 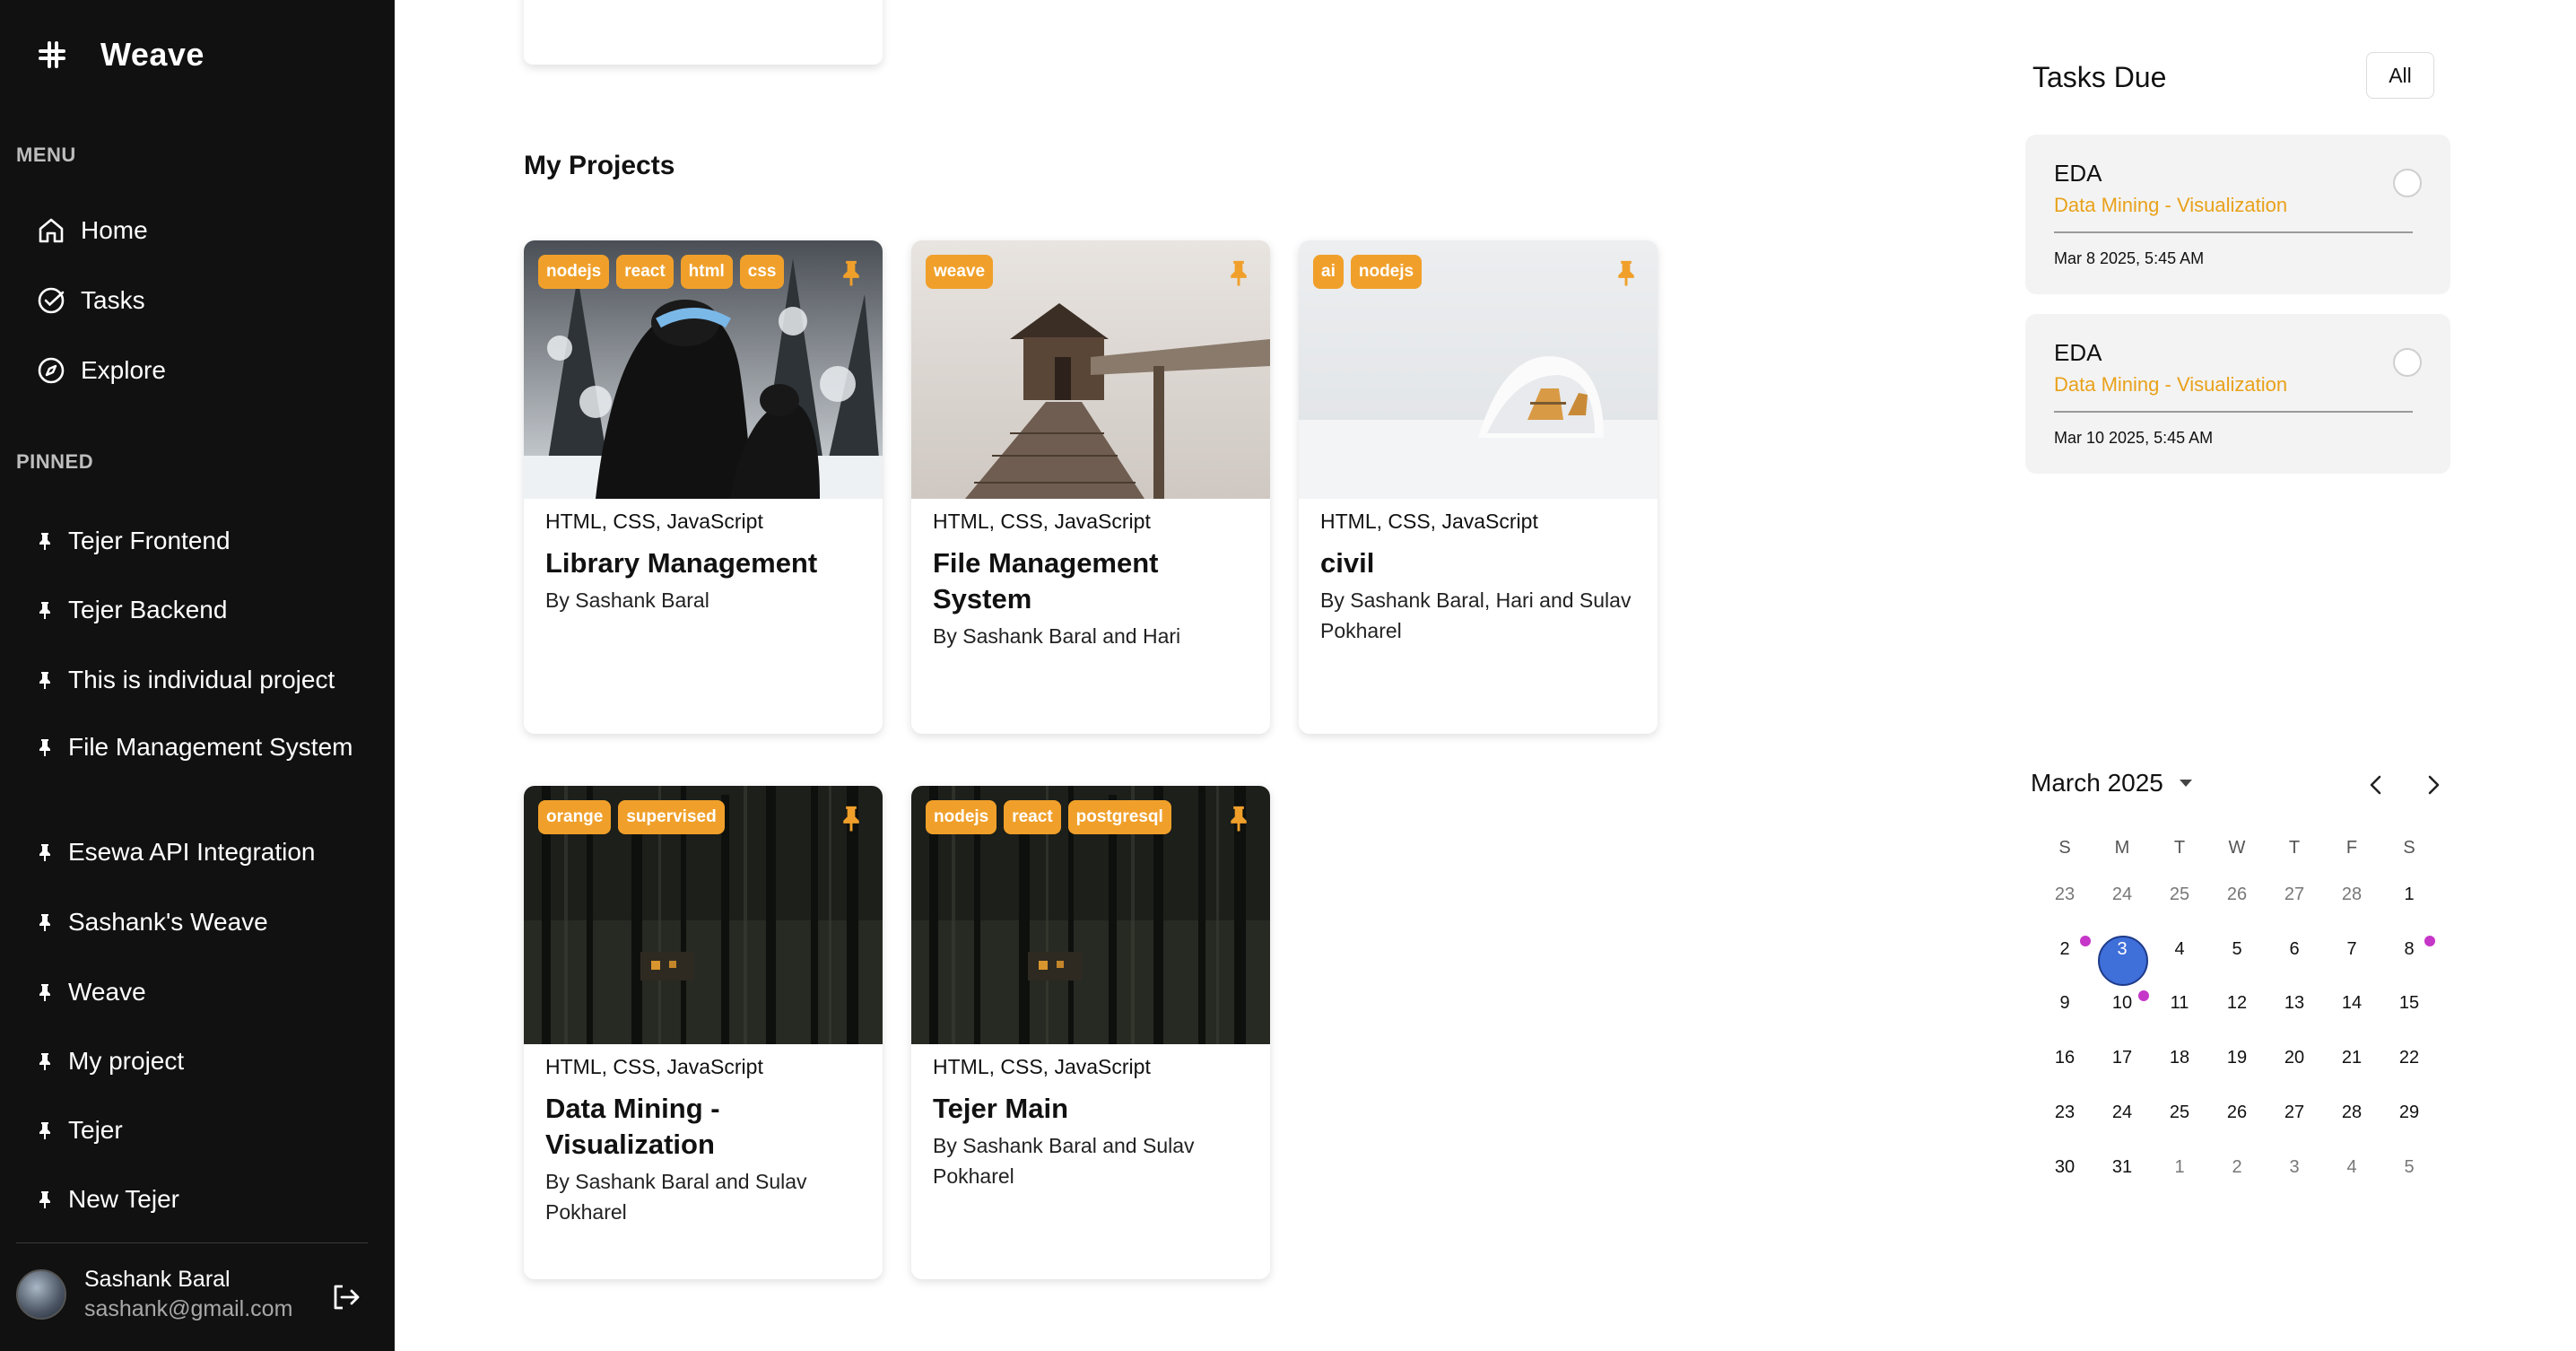 I want to click on calendar-day: 3, so click(x=2294, y=1167).